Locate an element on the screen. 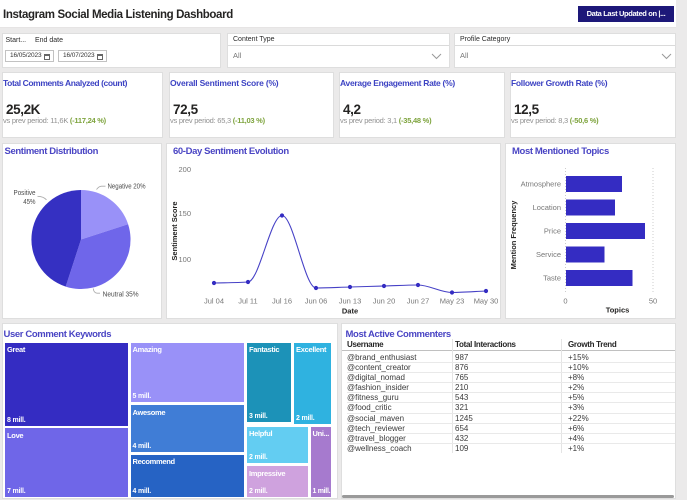 Image resolution: width=687 pixels, height=500 pixels. svg-text: Jul 16 is located at coordinates (282, 301).